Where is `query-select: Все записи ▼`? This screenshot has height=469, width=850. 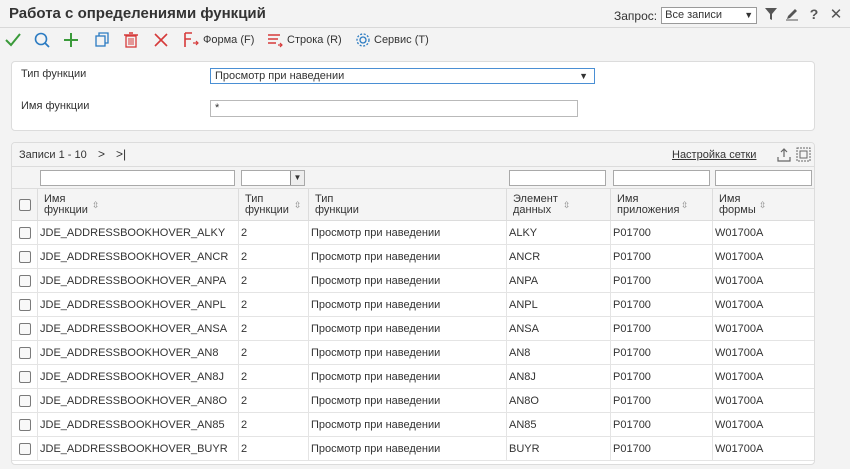 query-select: Все записи ▼ is located at coordinates (709, 15).